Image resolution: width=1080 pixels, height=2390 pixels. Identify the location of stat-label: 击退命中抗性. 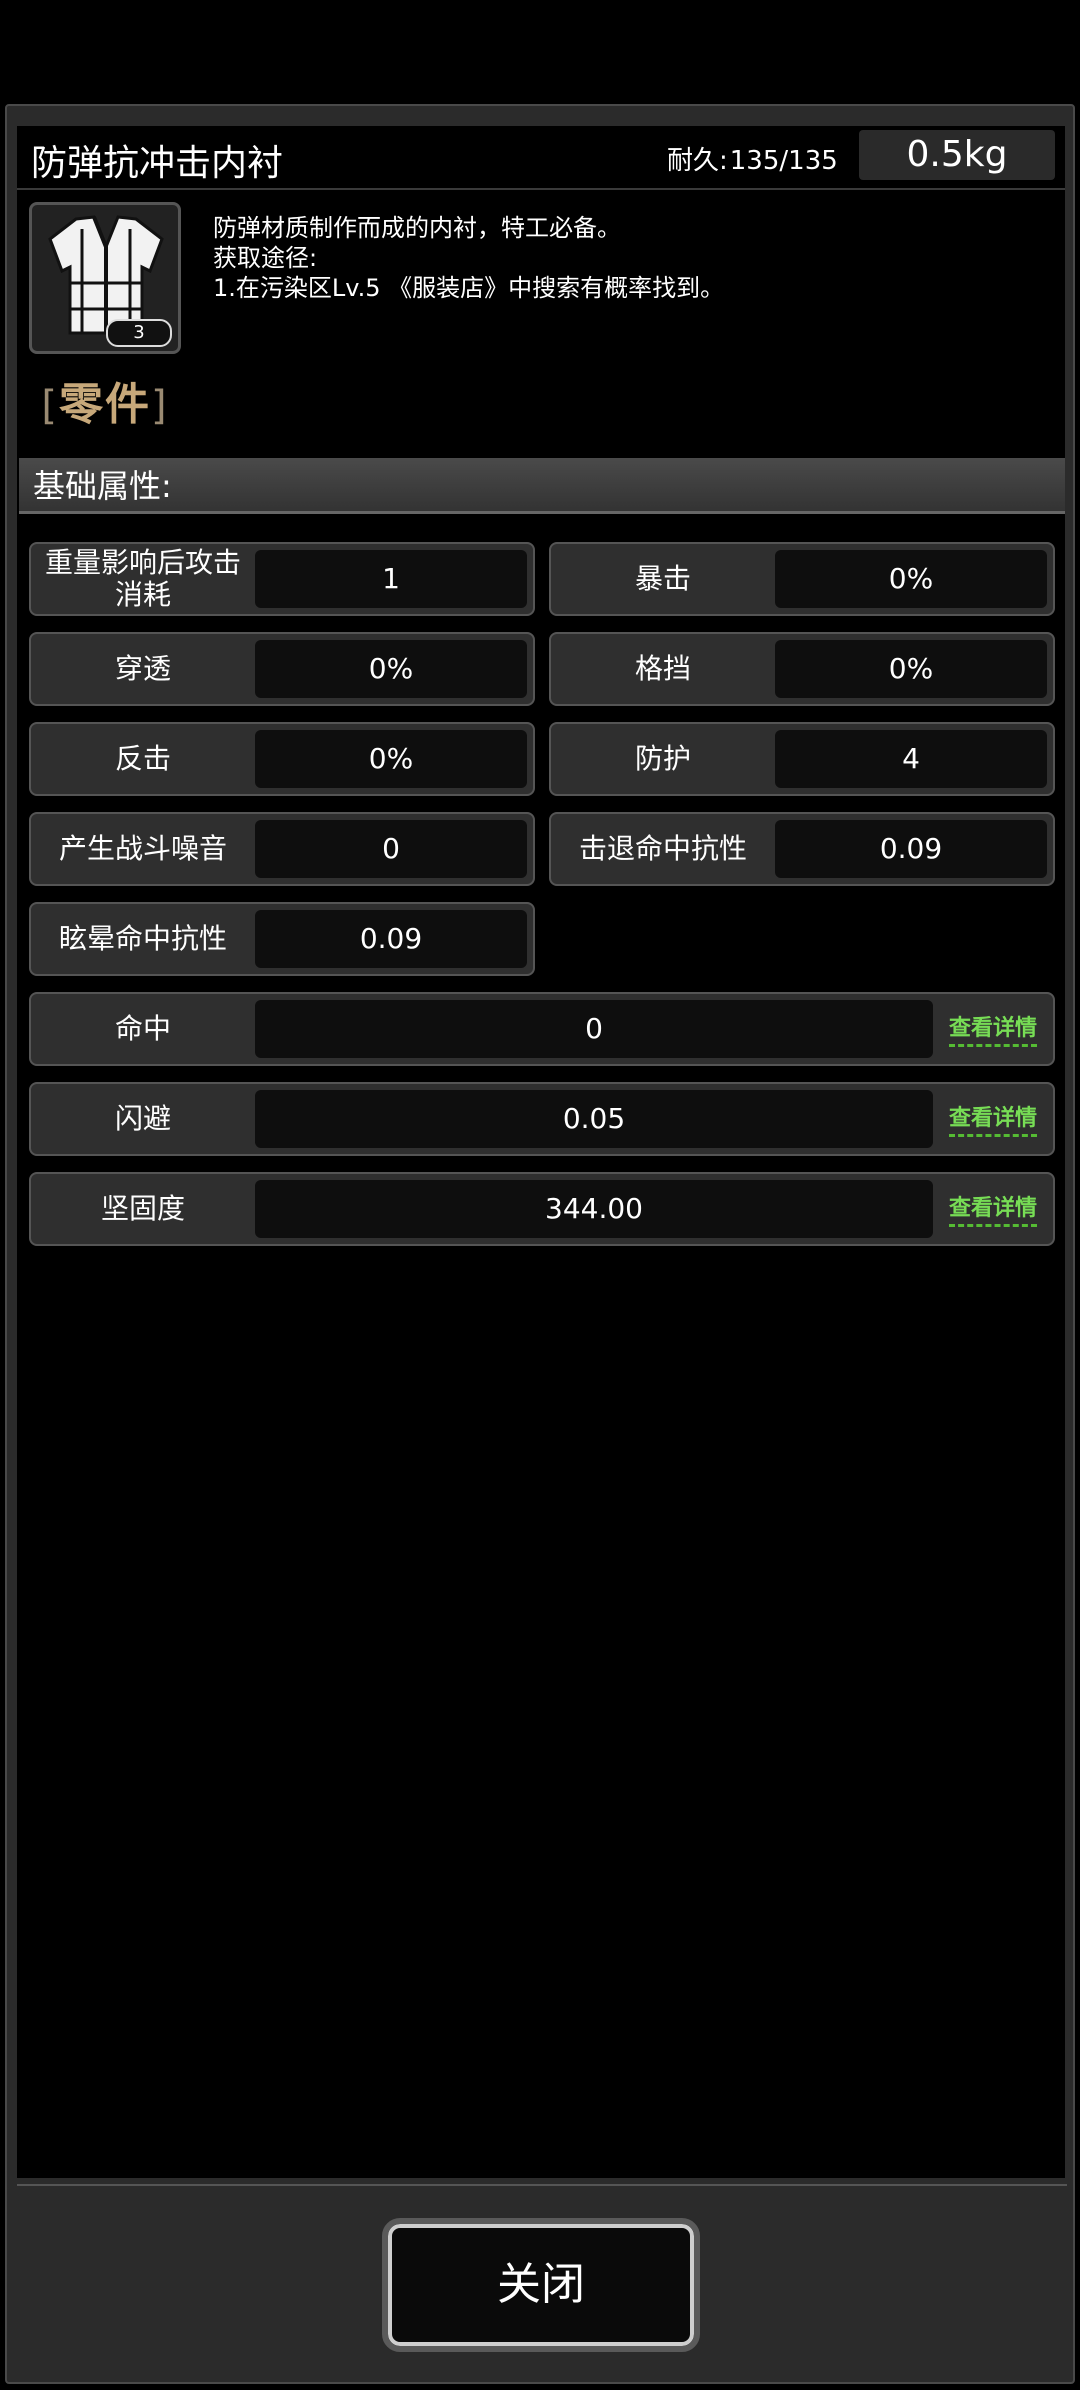
(662, 848).